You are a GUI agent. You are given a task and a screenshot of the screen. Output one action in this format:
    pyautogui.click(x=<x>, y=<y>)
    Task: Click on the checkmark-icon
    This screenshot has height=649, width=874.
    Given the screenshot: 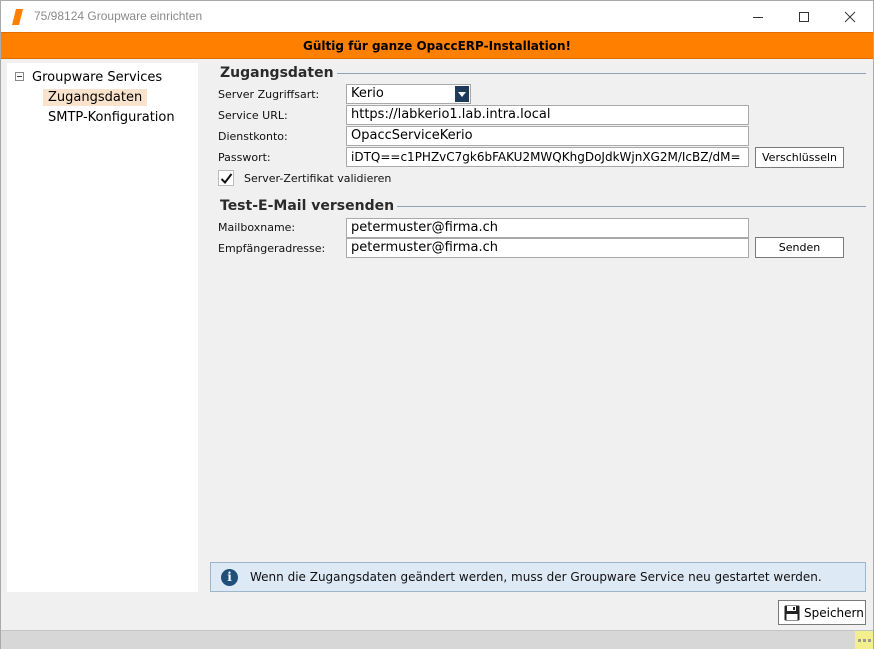 What is the action you would take?
    pyautogui.click(x=226, y=179)
    